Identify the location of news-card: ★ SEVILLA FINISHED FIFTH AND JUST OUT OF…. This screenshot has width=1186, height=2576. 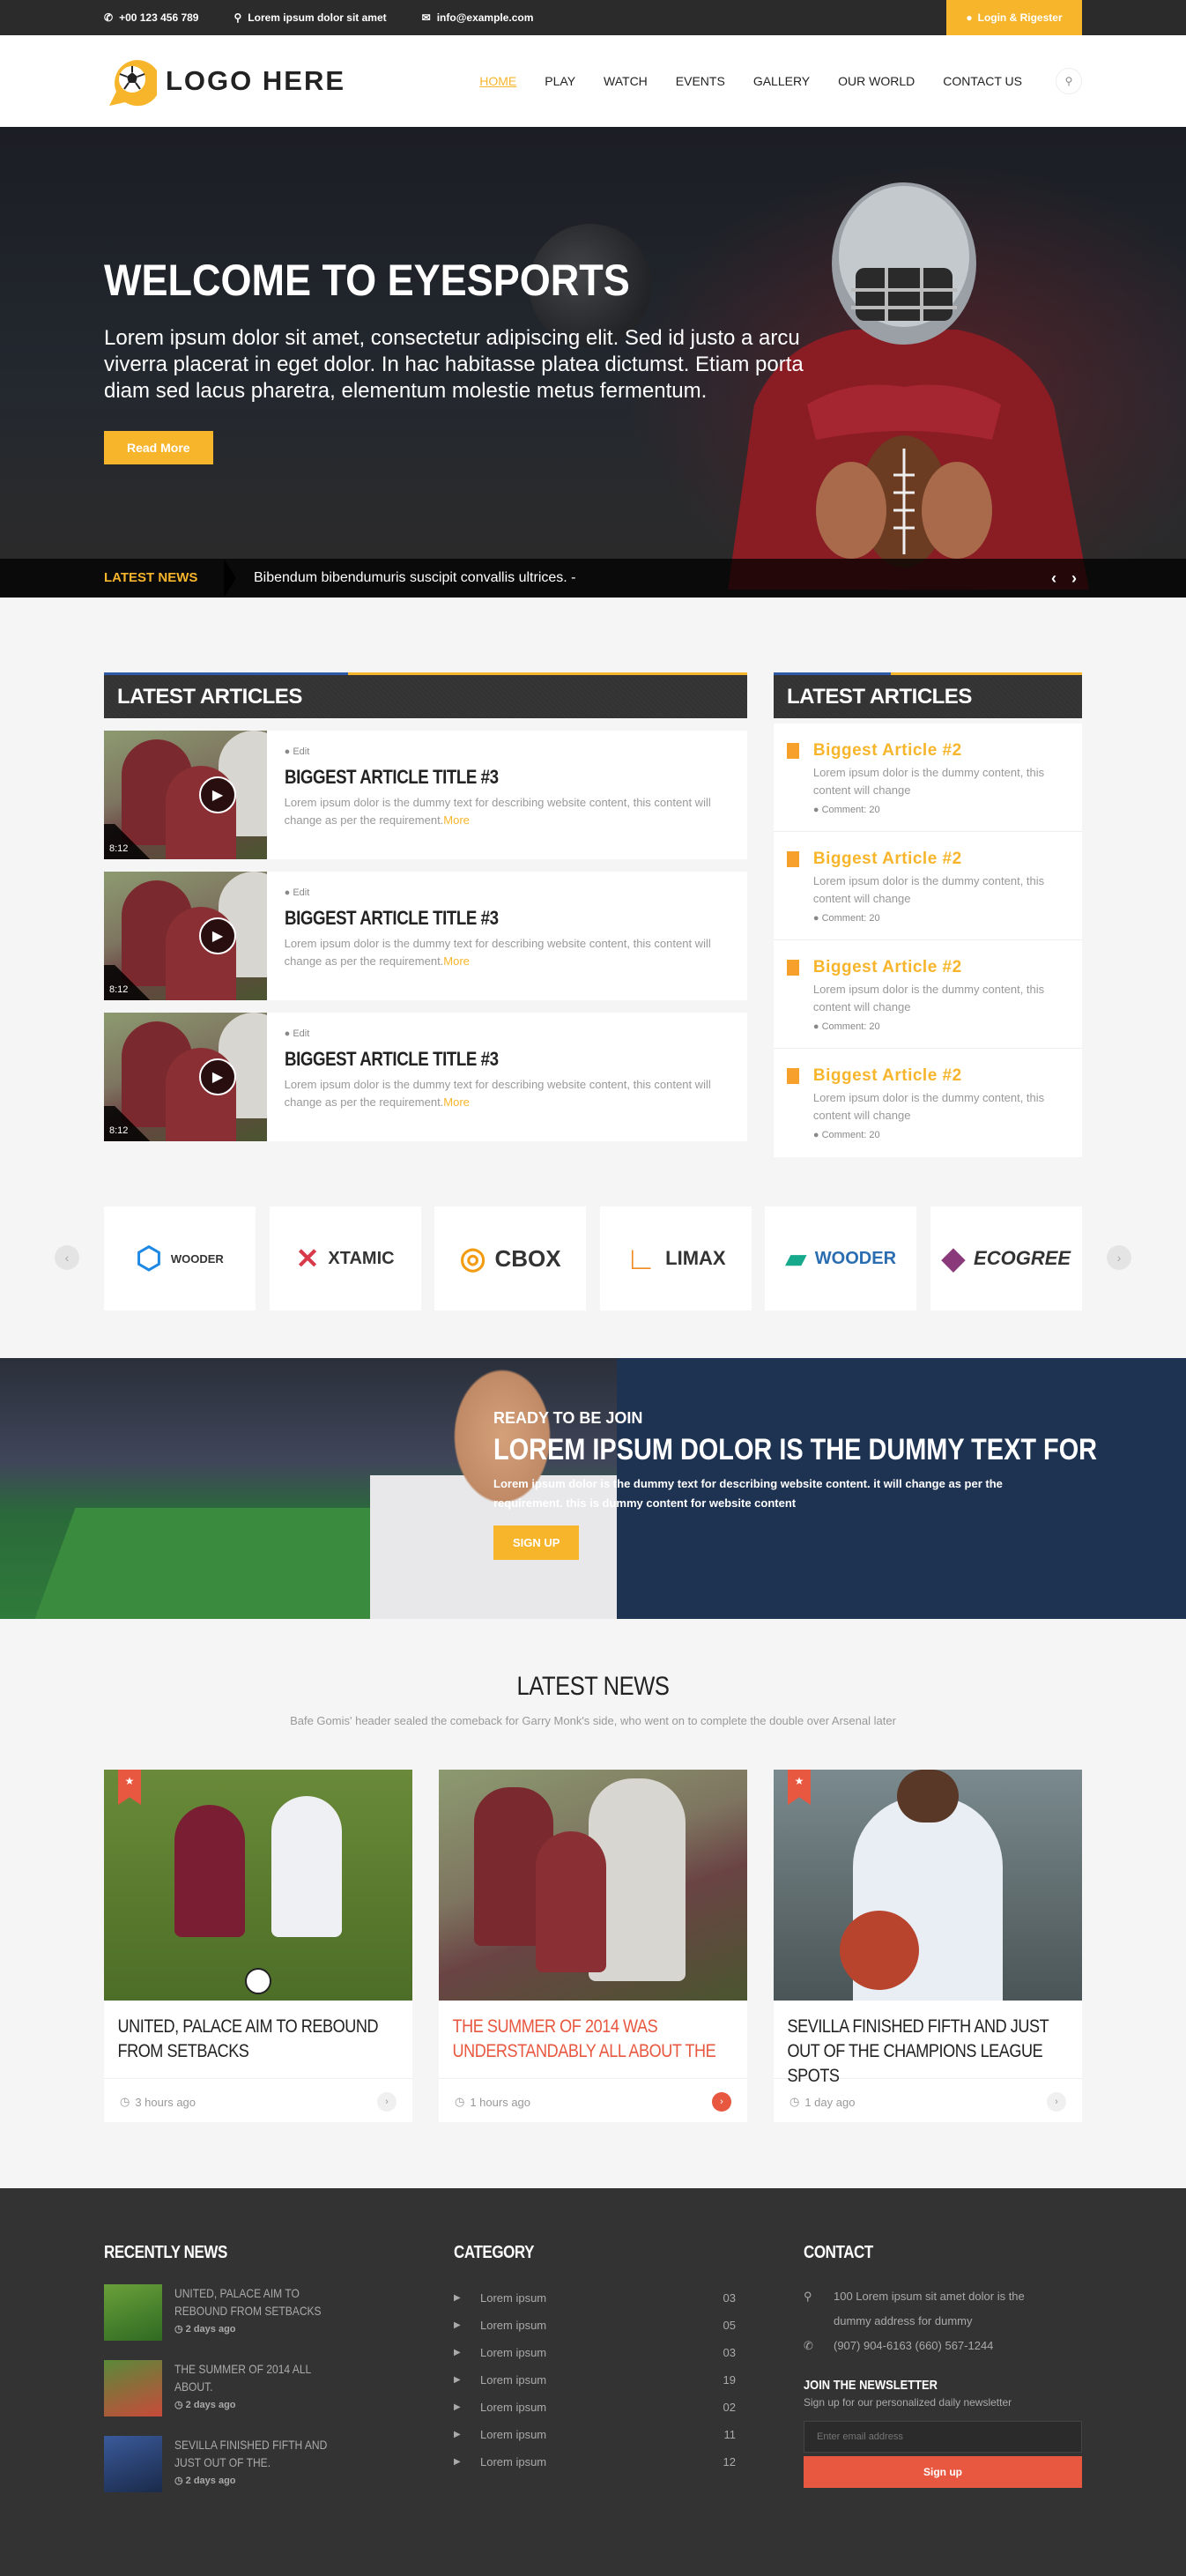
(928, 1946).